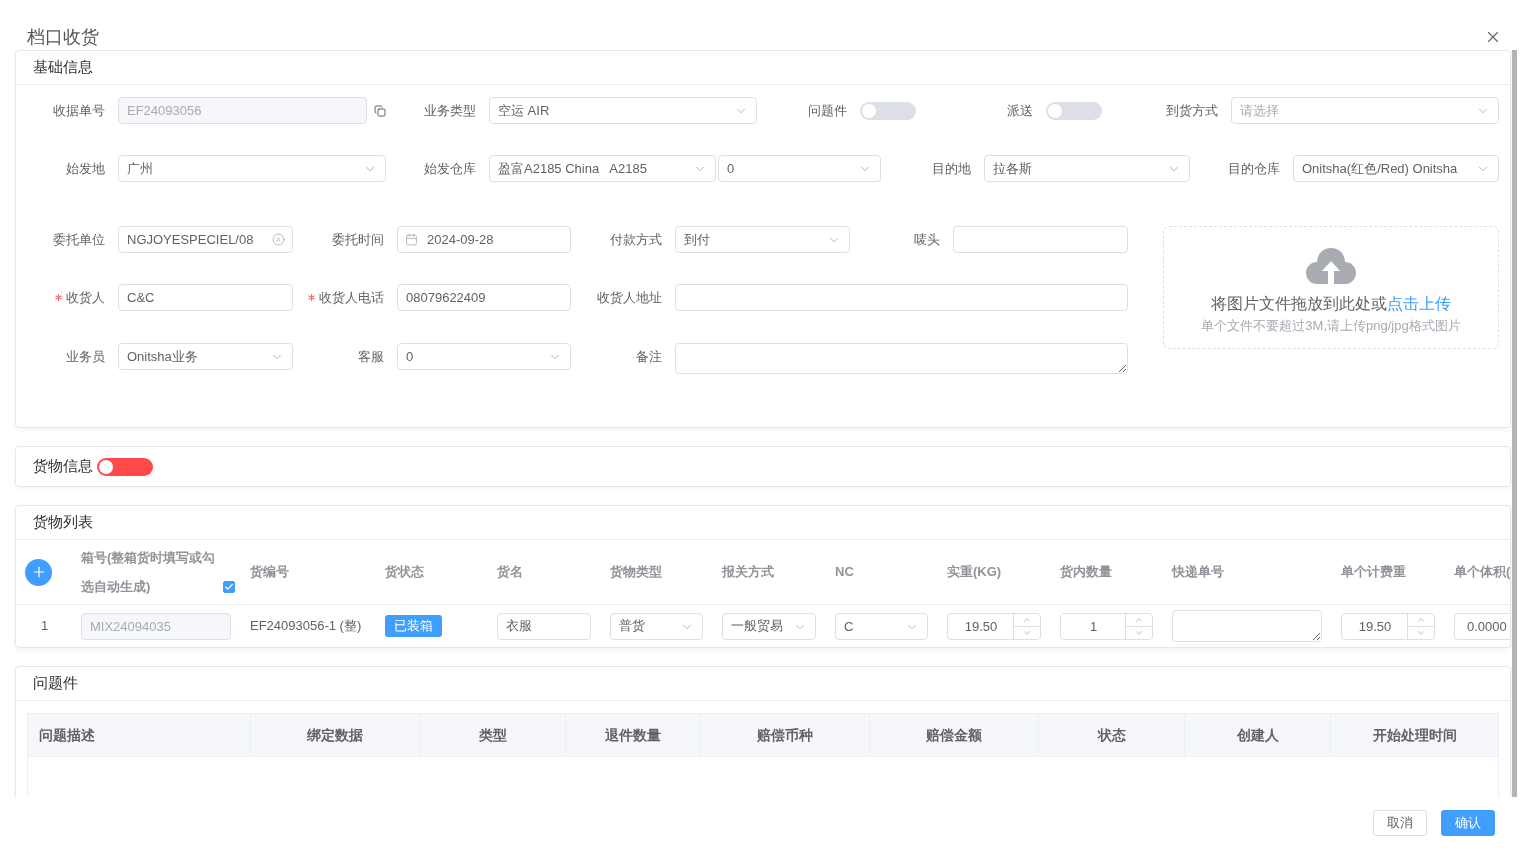 Image resolution: width=1524 pixels, height=867 pixels. I want to click on column-header: 实重(KG), so click(974, 572).